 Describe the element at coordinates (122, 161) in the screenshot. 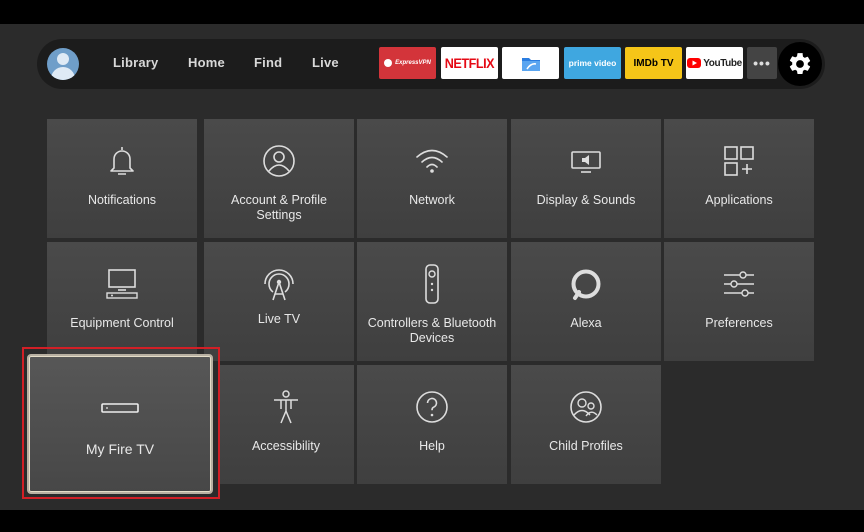

I see `bell-icon` at that location.